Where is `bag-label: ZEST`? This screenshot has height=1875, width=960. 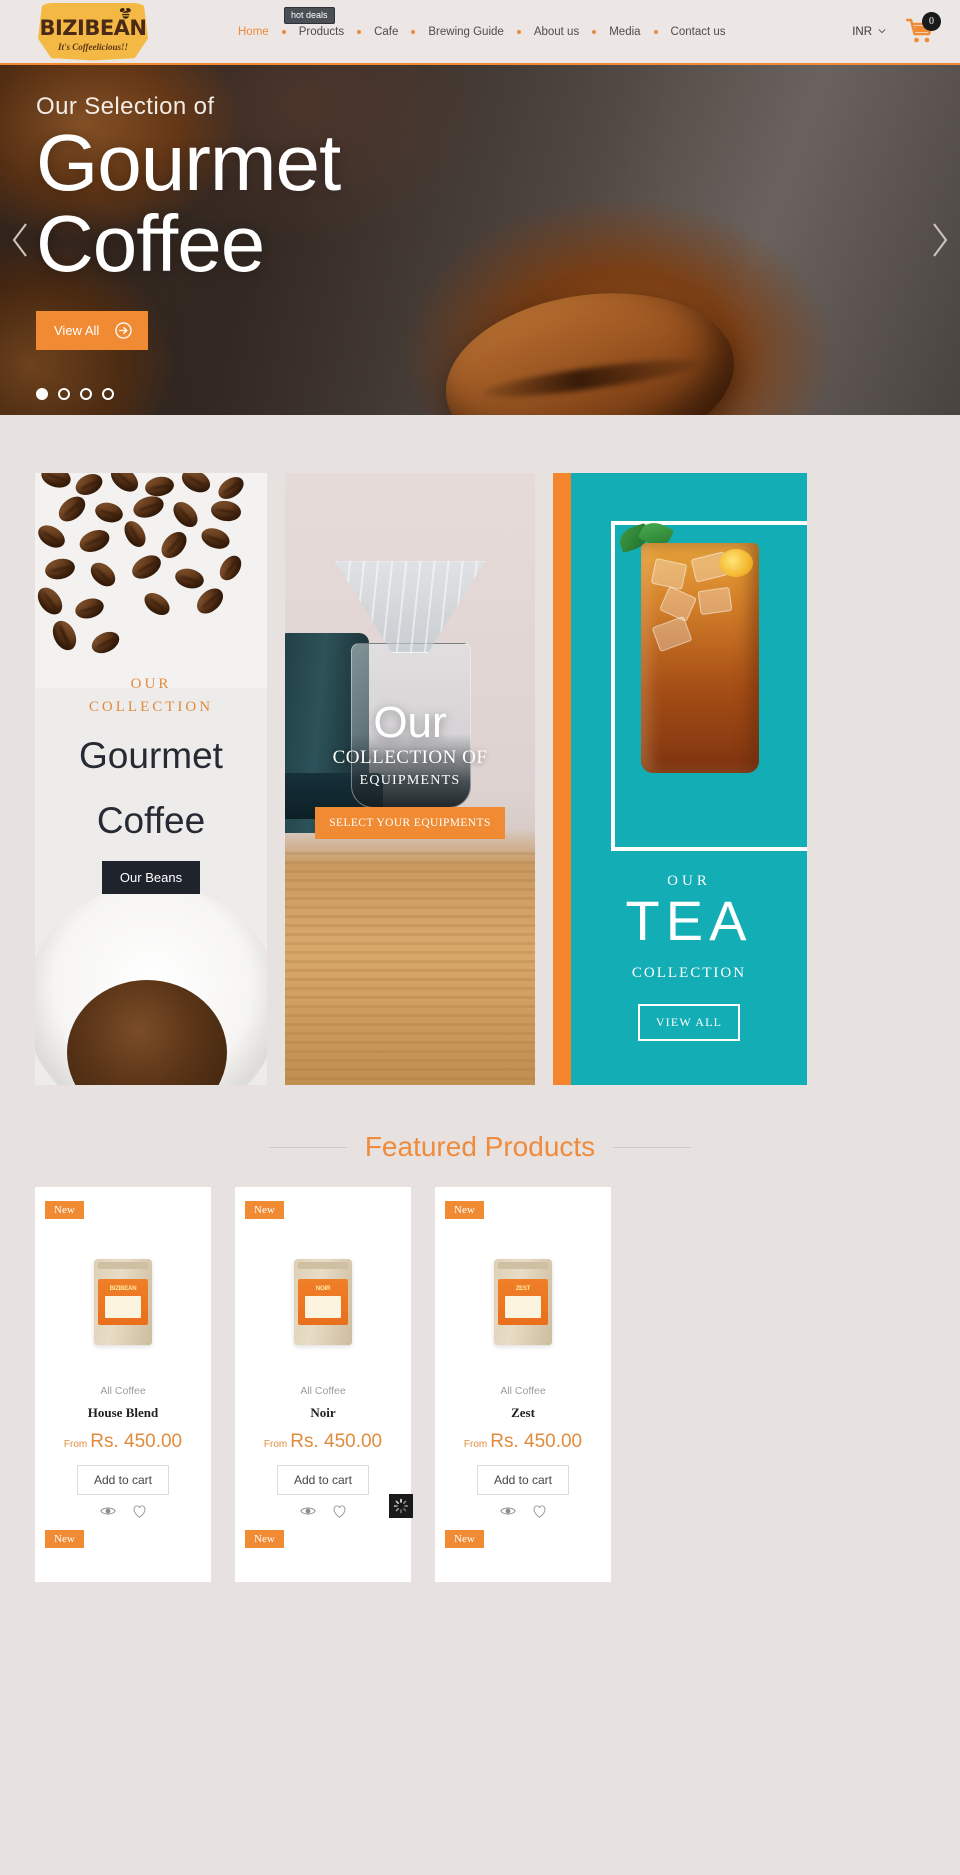
bag-label: ZEST is located at coordinates (523, 1302).